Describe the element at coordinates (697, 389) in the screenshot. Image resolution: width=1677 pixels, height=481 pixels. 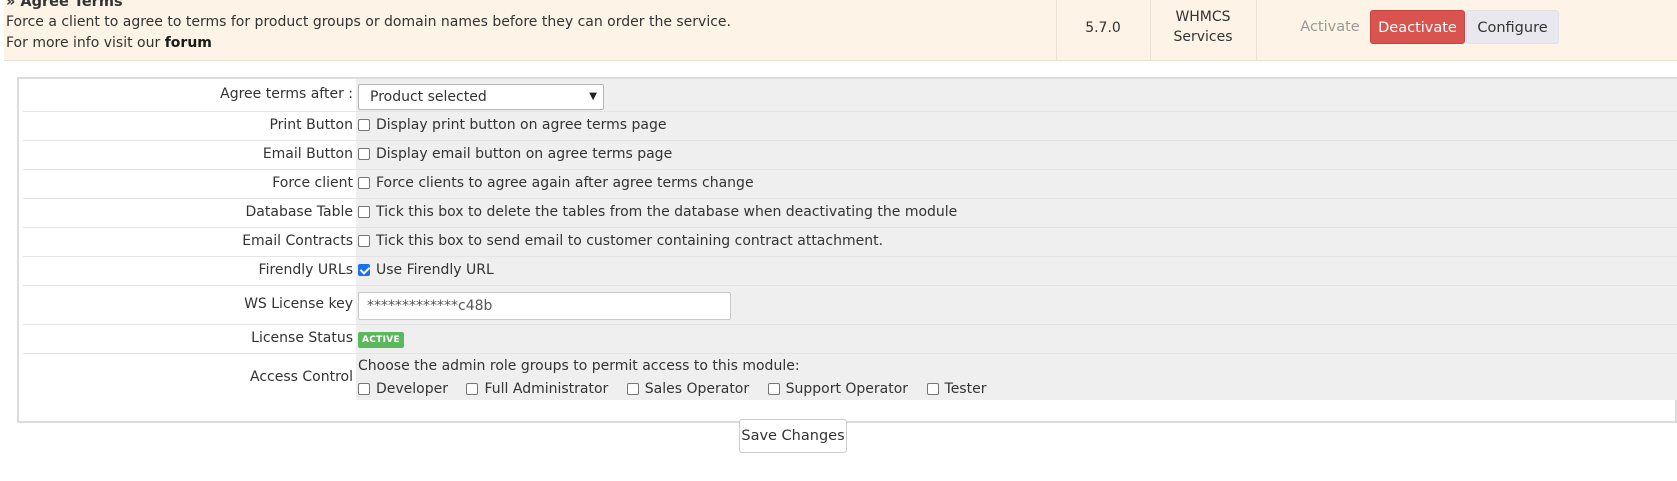
I see `role-name: Sales Operator` at that location.